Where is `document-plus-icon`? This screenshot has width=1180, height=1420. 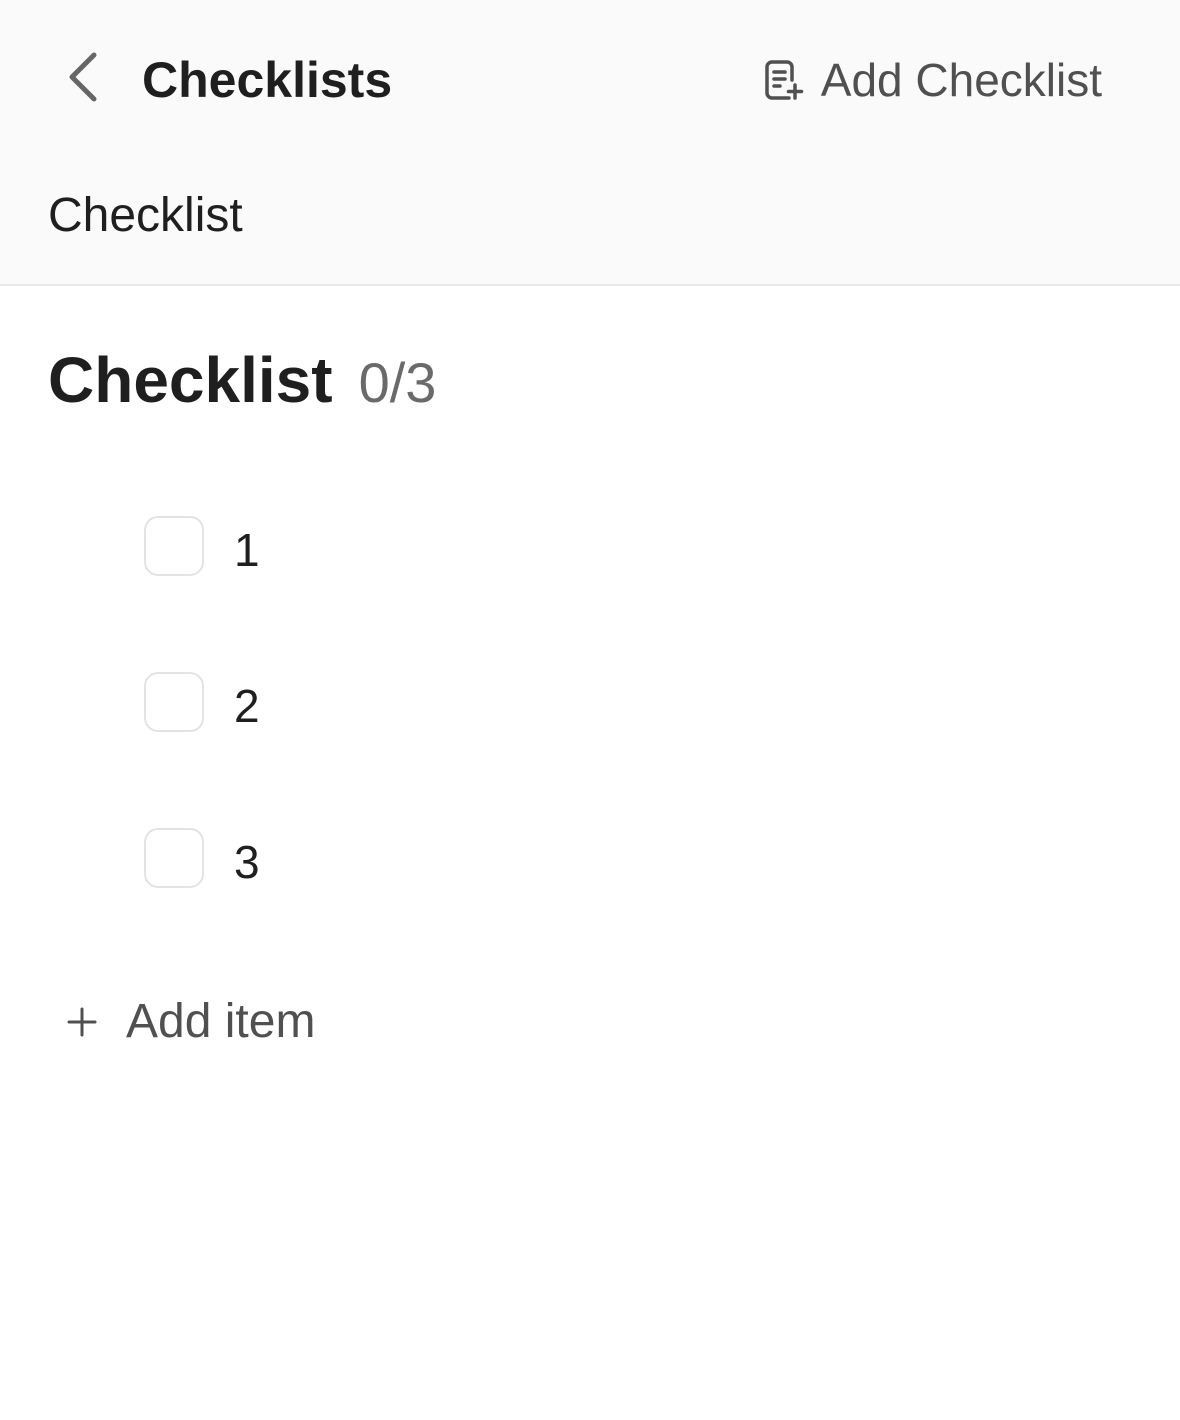
document-plus-icon is located at coordinates (784, 80).